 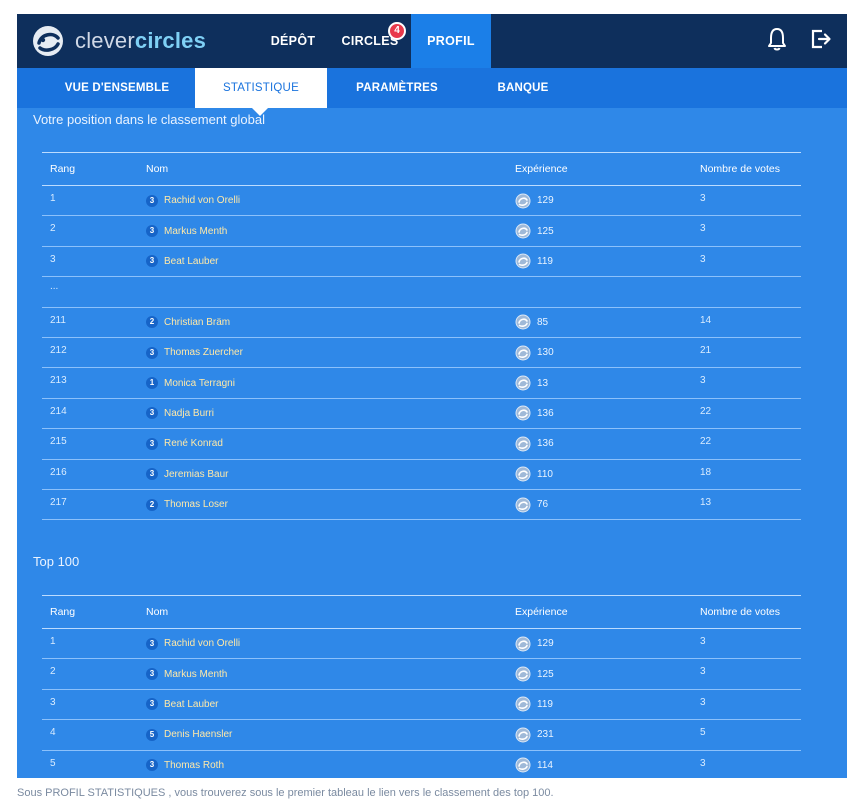 I want to click on name-cell: 2 Thomas Loser, so click(x=187, y=504).